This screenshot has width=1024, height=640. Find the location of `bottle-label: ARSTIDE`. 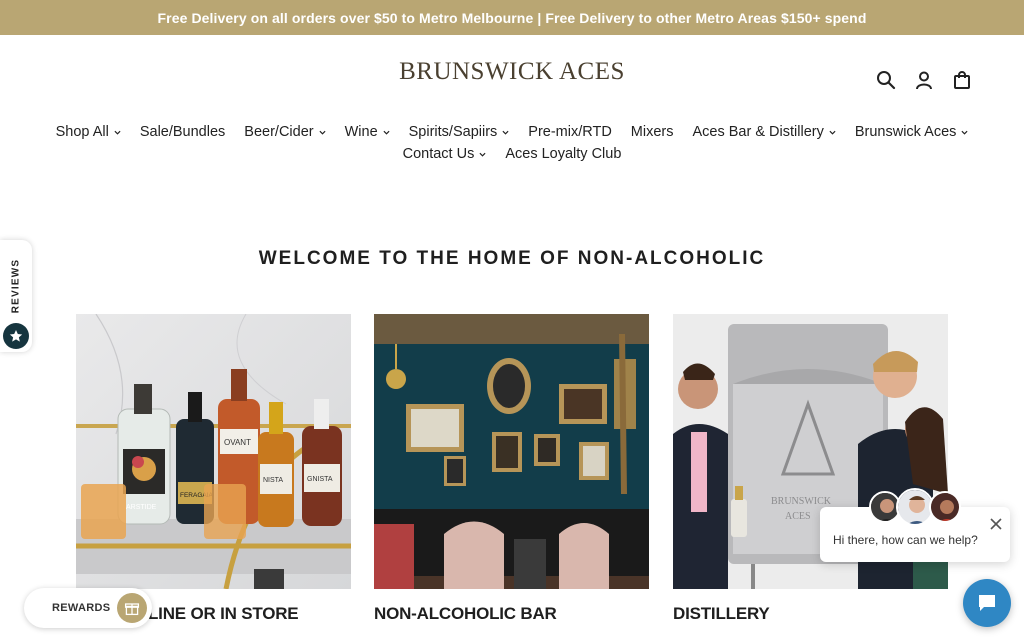

bottle-label: ARSTIDE is located at coordinates (141, 507).